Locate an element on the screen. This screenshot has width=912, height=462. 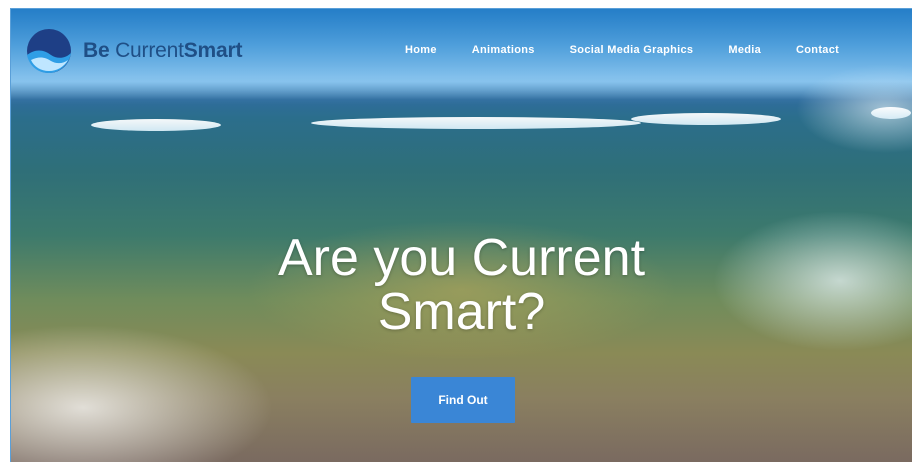
hero-headline-line1: Are you Current is located at coordinates (461, 258).